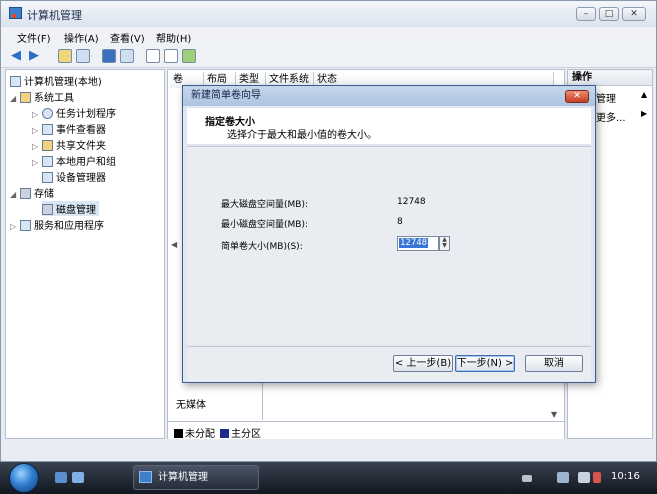  Describe the element at coordinates (69, 128) in the screenshot. I see `tree-item-event-viewer: ▷ 事件查看器` at that location.